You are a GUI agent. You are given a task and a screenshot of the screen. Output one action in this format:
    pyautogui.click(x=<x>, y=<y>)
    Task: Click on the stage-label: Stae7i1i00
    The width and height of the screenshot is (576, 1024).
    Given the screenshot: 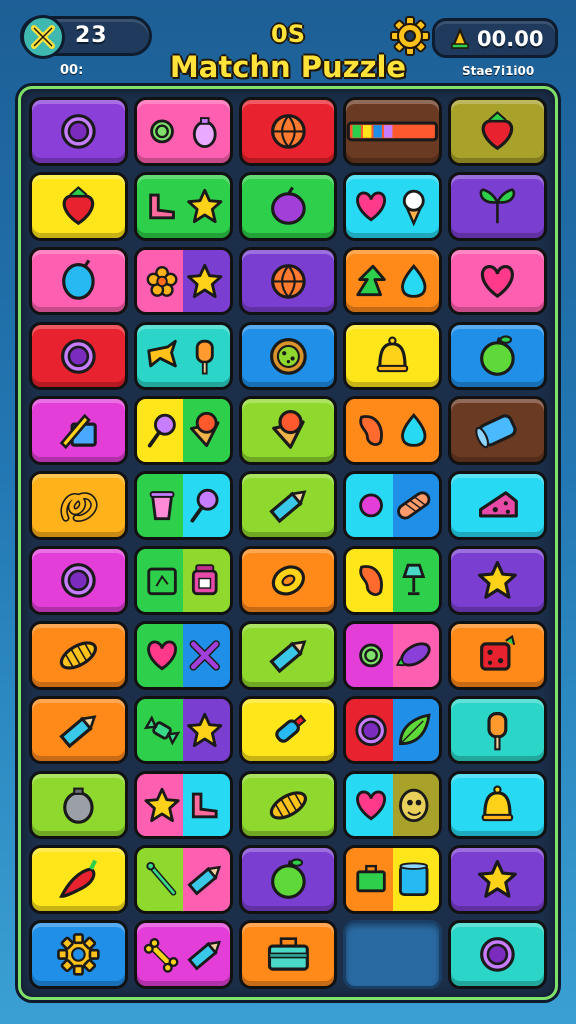 What is the action you would take?
    pyautogui.click(x=498, y=71)
    